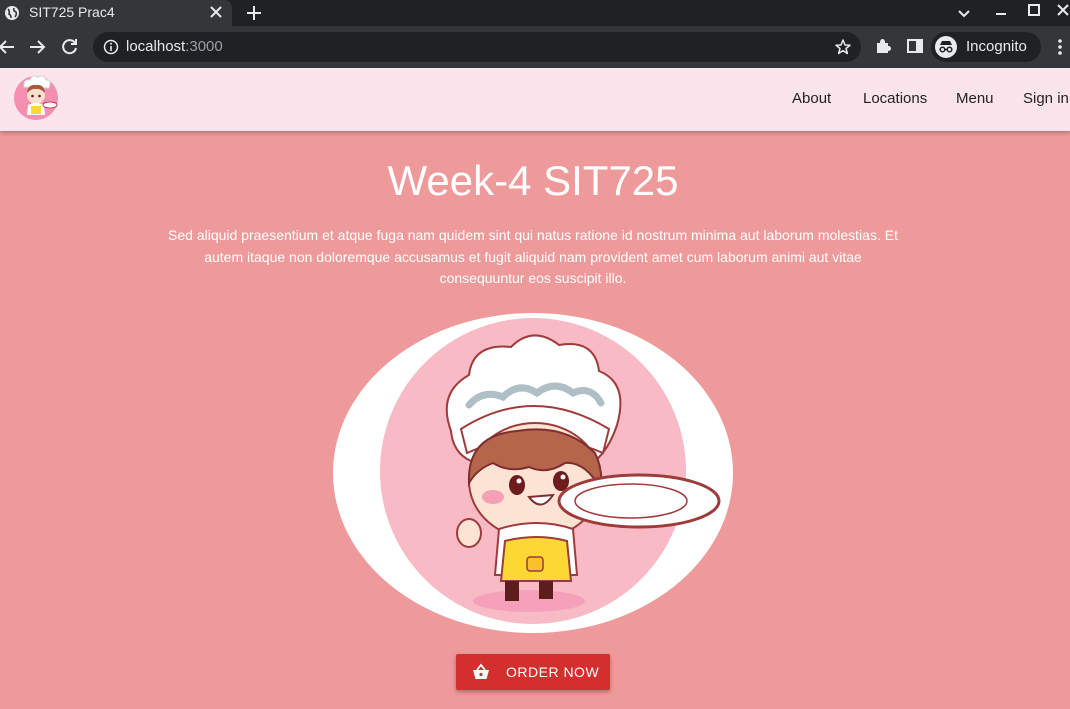  I want to click on puzzle-icon, so click(883, 46).